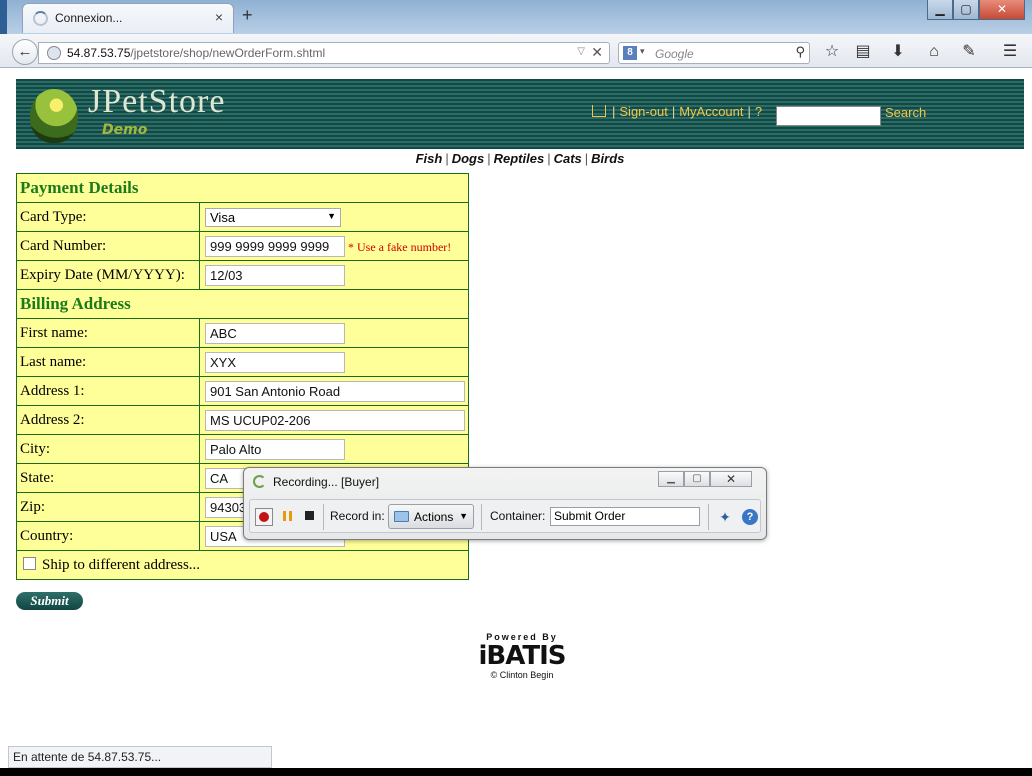 The height and width of the screenshot is (776, 1032). What do you see at coordinates (54, 53) in the screenshot?
I see `globe-icon` at bounding box center [54, 53].